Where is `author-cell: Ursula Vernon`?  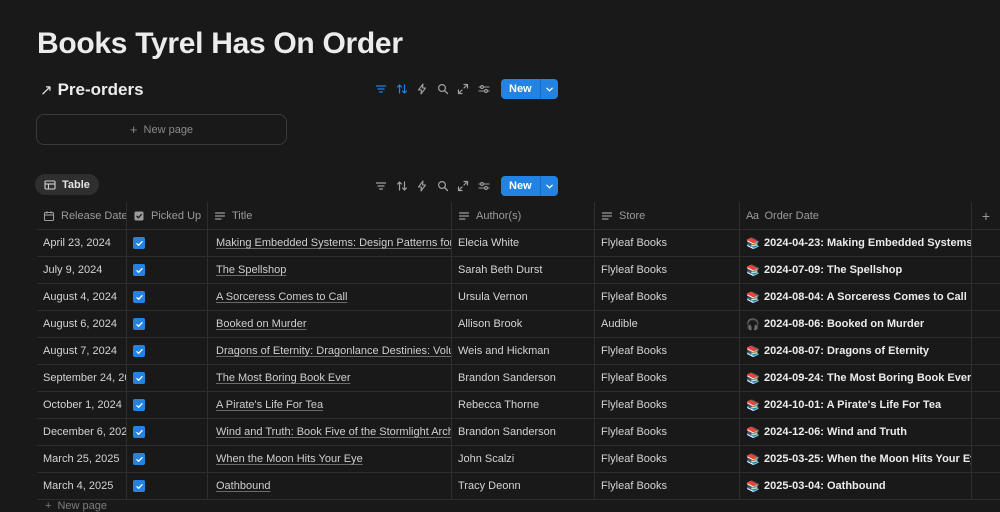
author-cell: Ursula Vernon is located at coordinates (523, 297).